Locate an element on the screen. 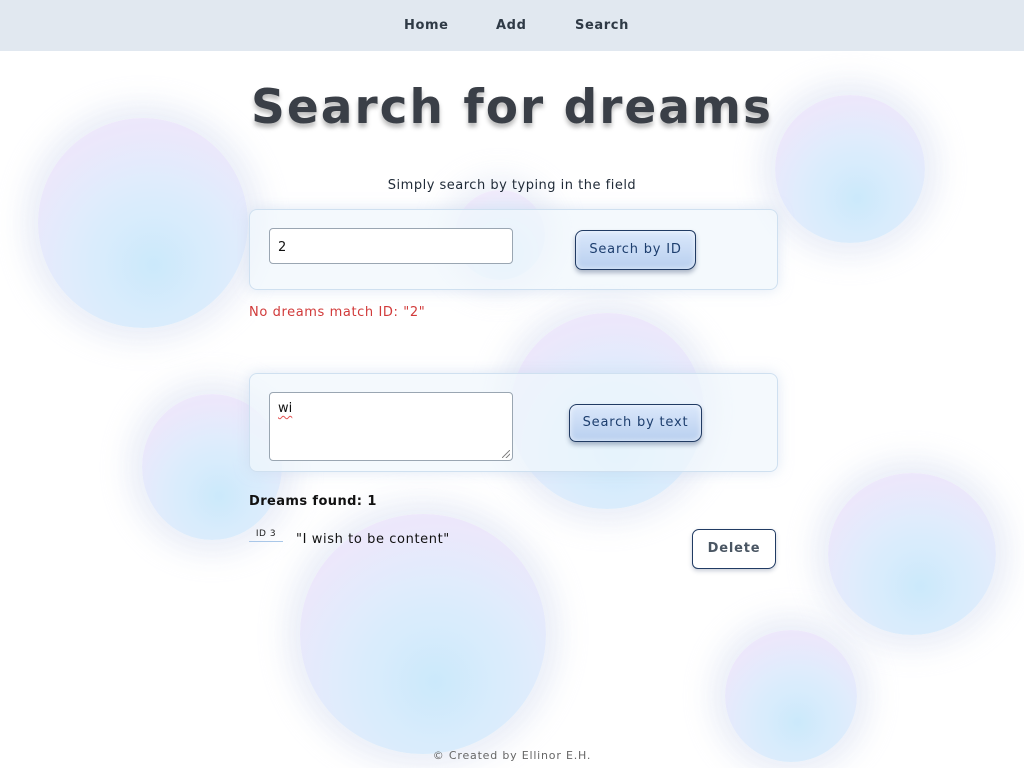 The image size is (1024, 768). results-count: Dreams found: 1 is located at coordinates (313, 501).